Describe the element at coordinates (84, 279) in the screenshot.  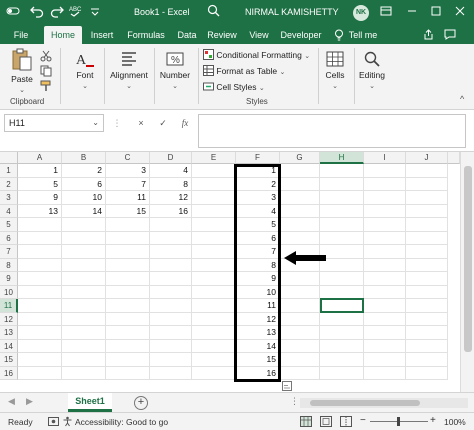
I see `cell-b9` at that location.